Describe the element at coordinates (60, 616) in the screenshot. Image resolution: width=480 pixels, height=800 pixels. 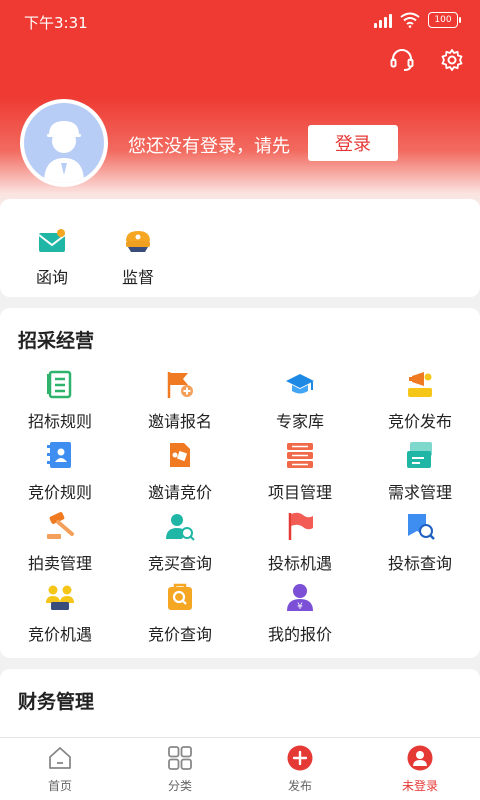
I see `grid-item-bid-opportunity: 竞价机遇` at that location.